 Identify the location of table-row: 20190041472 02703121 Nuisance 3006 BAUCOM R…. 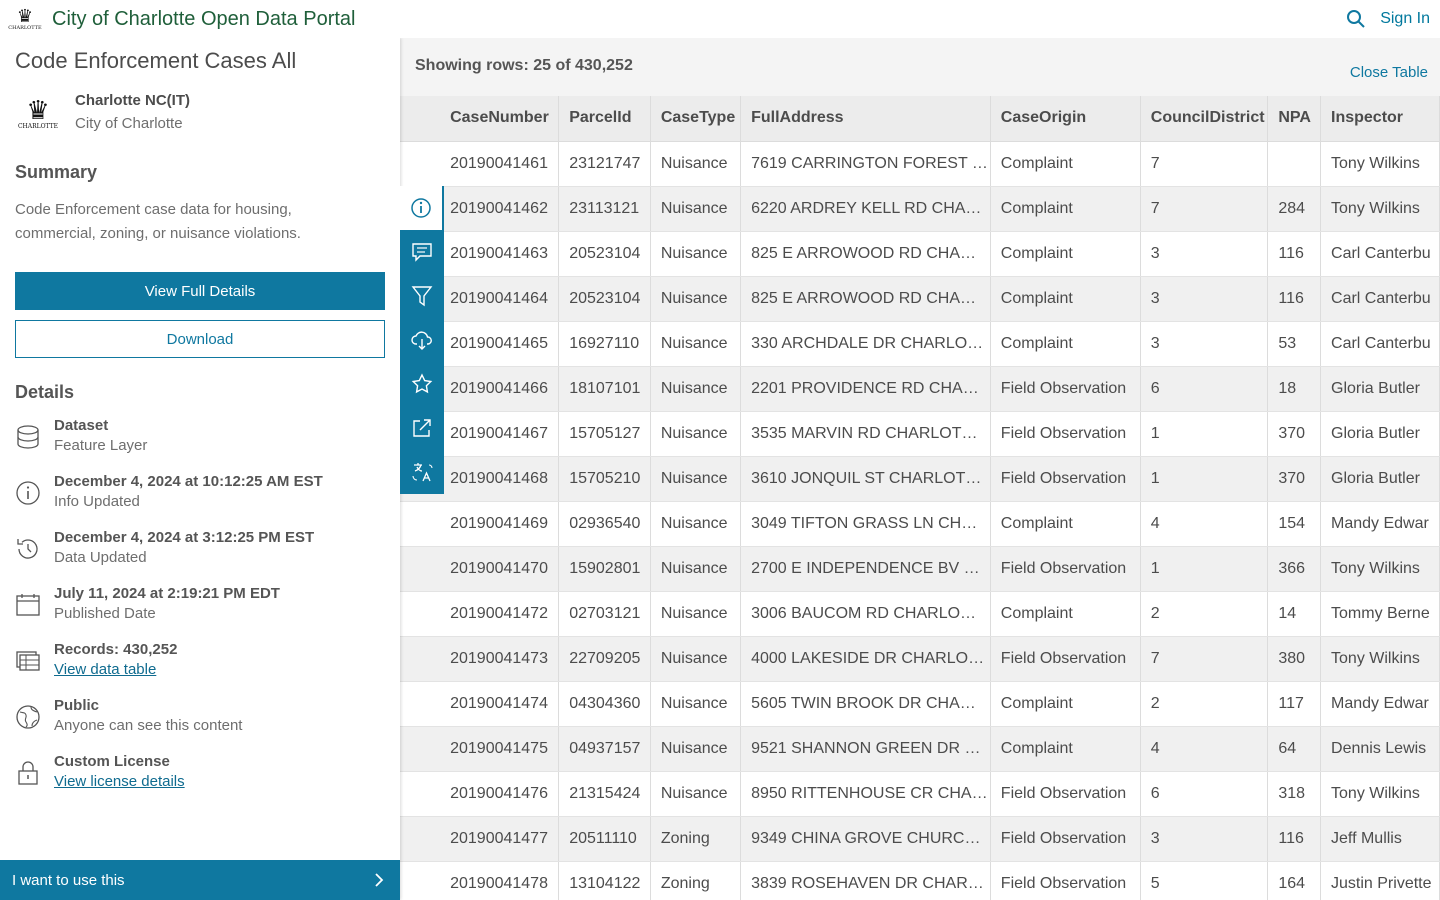
(920, 614).